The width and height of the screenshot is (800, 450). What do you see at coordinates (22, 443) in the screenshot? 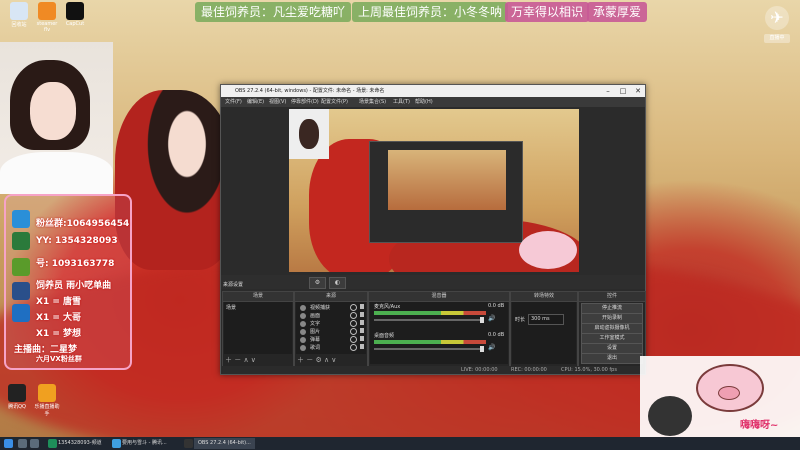
I see `search-icon` at bounding box center [22, 443].